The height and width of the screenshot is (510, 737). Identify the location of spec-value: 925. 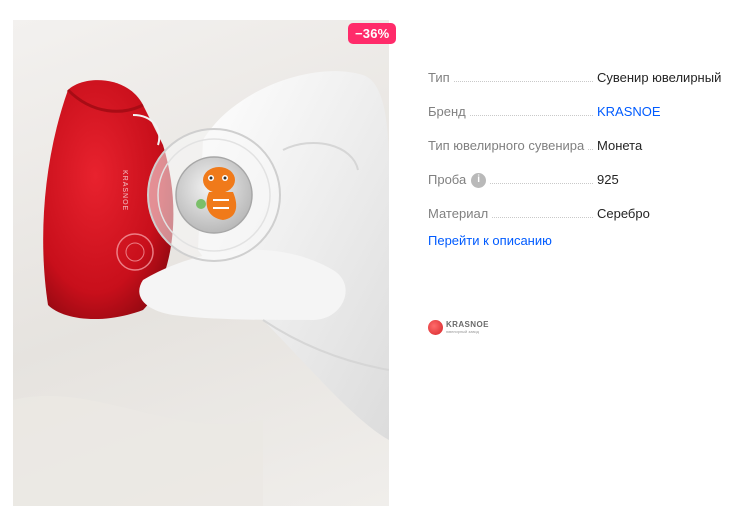
(608, 179).